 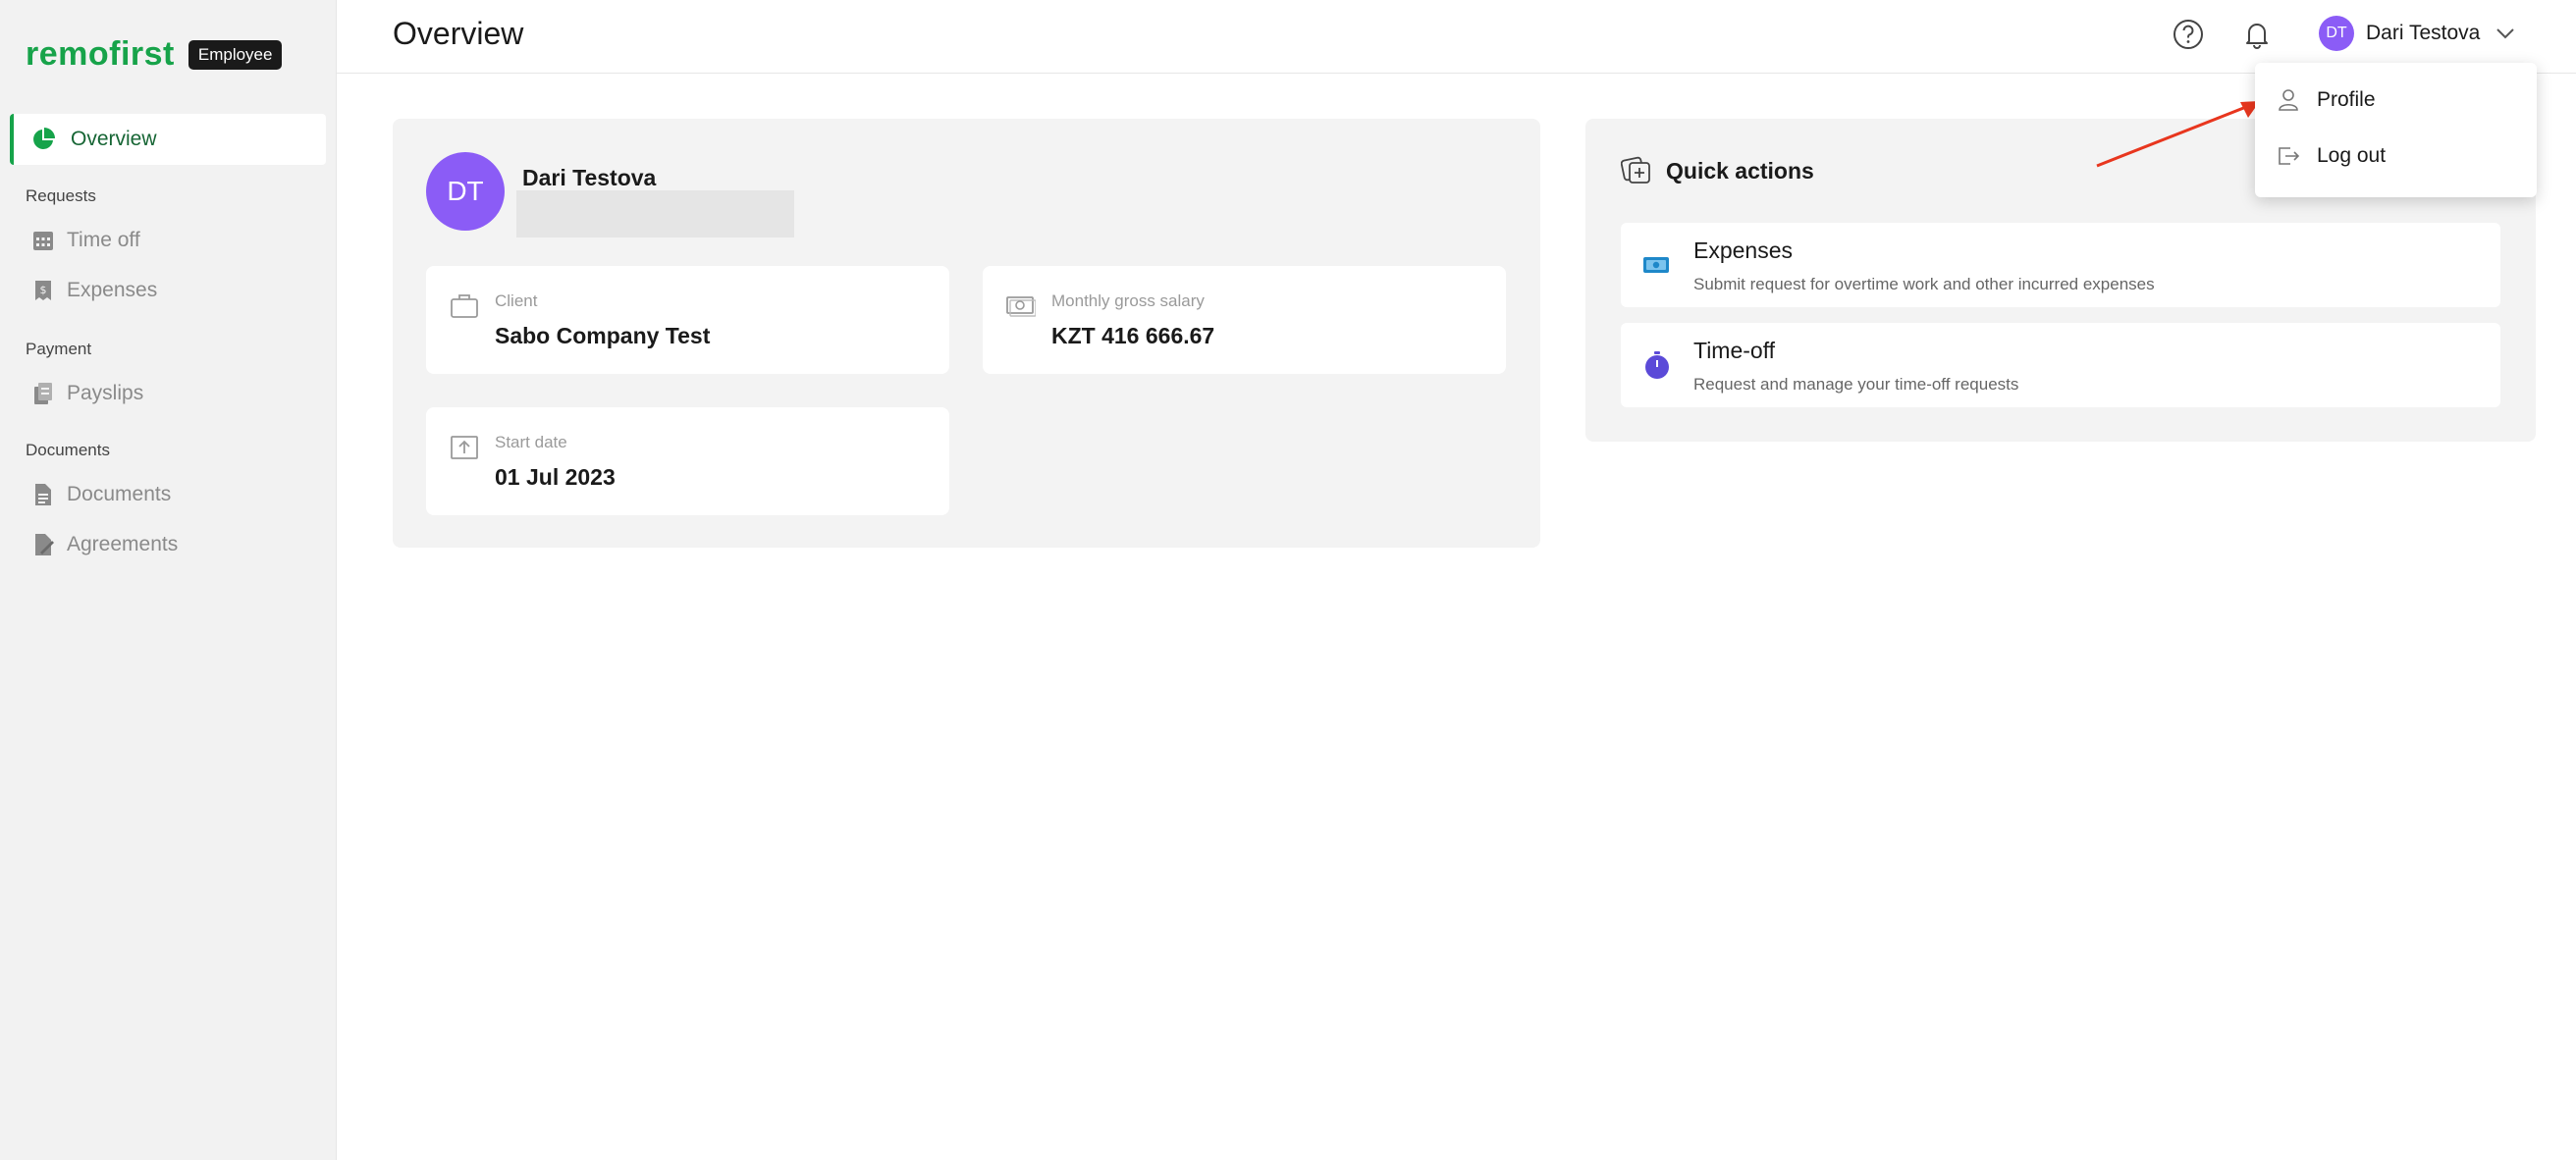 I want to click on sidebar-item-documents: Documents, so click(x=168, y=495).